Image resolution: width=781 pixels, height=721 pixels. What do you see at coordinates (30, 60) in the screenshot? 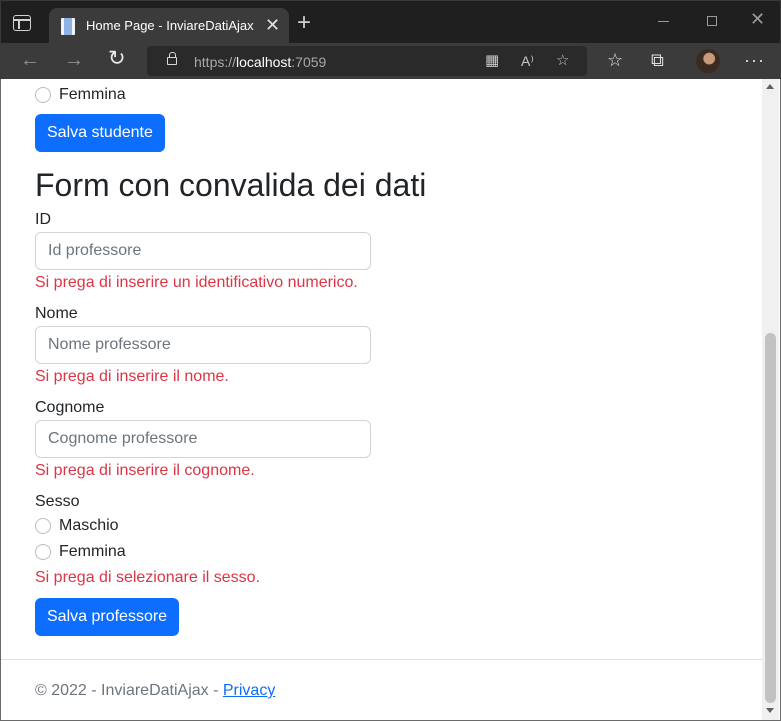
I see `back-arrow-icon: ←` at bounding box center [30, 60].